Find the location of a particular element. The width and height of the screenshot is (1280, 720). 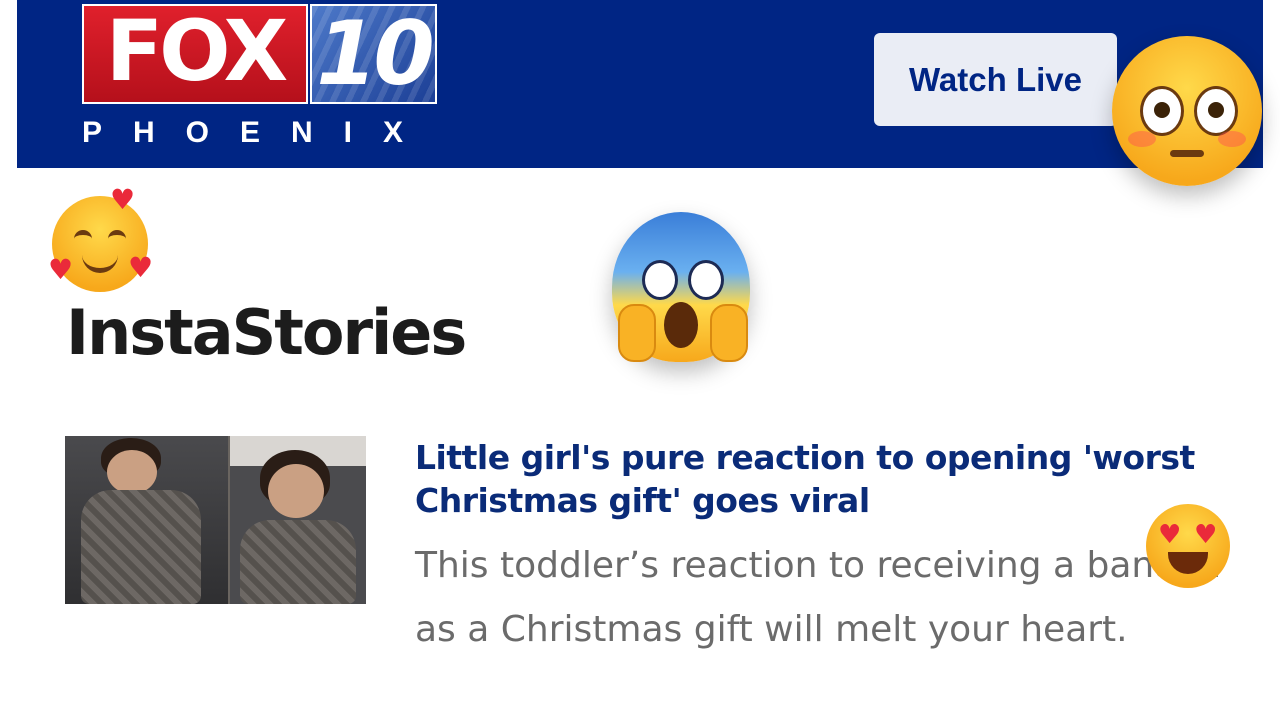

fox10-phoenix-logo: FOX 10 PHOENIX is located at coordinates (259, 83).